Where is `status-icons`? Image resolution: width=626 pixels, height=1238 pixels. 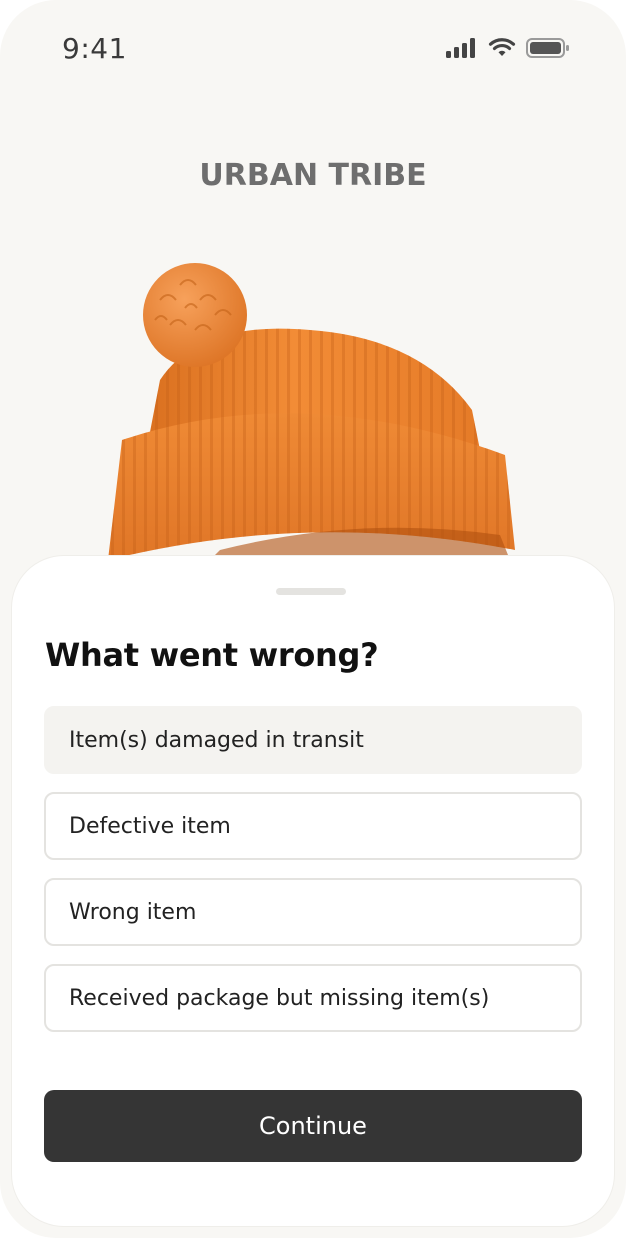
status-icons is located at coordinates (508, 48).